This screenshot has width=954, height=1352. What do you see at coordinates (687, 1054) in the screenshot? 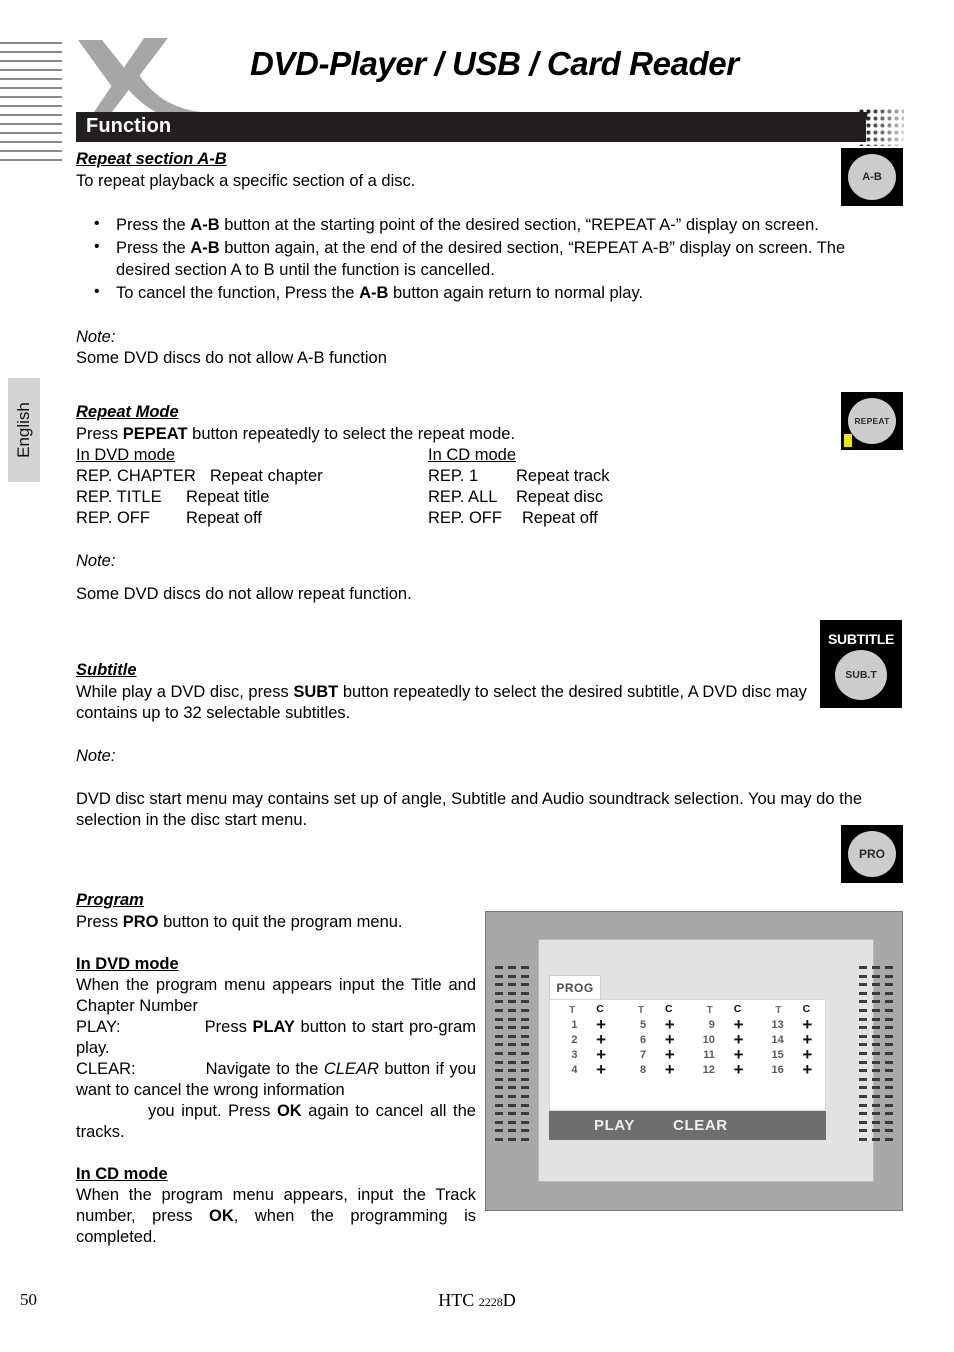
I see `table-row: 3 +7 +11 +15 +` at bounding box center [687, 1054].